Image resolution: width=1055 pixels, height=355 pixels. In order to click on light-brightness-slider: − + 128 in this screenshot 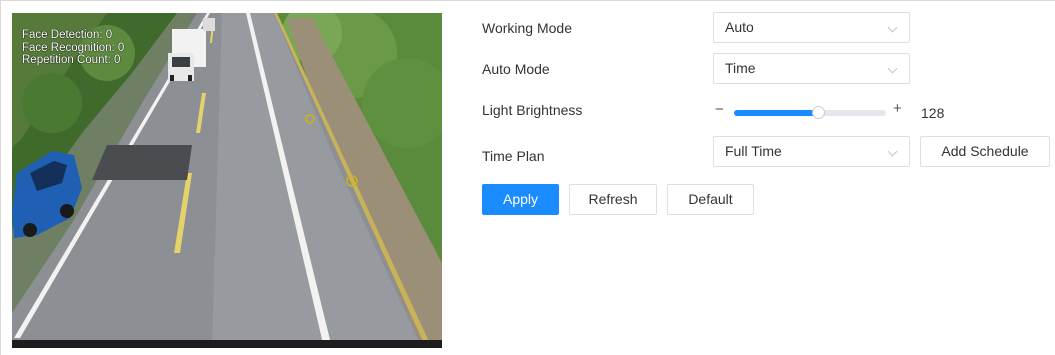, I will do `click(833, 112)`.